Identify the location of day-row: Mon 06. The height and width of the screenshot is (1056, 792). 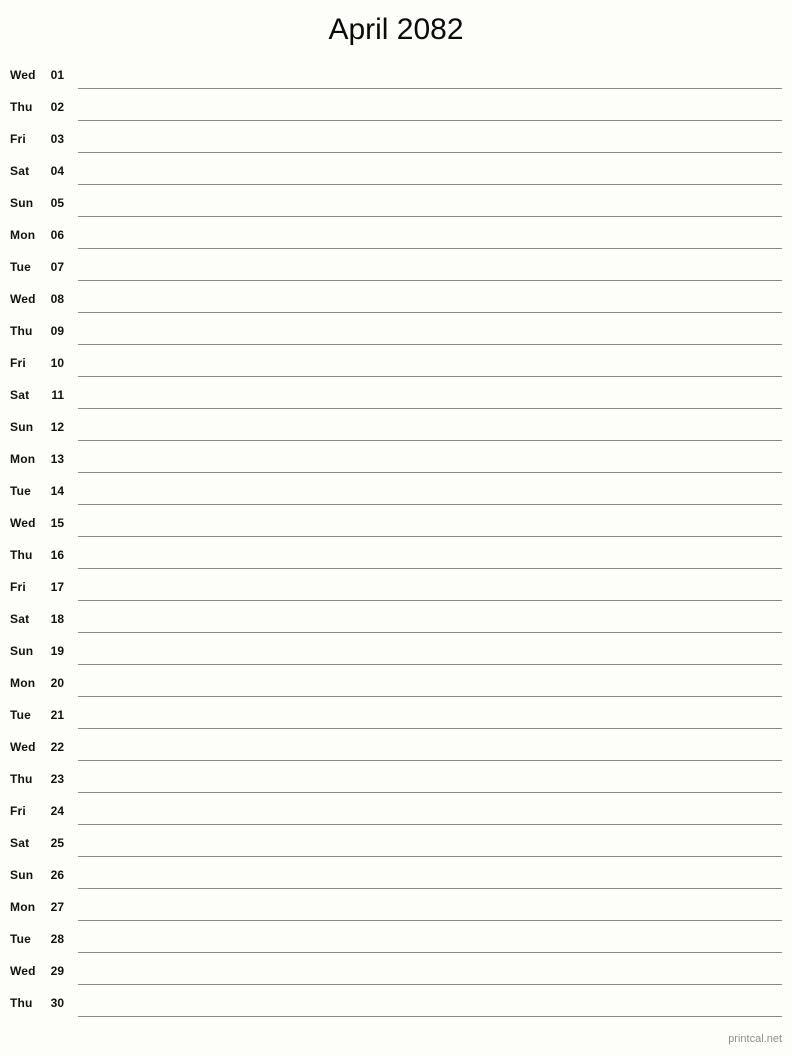
(396, 236).